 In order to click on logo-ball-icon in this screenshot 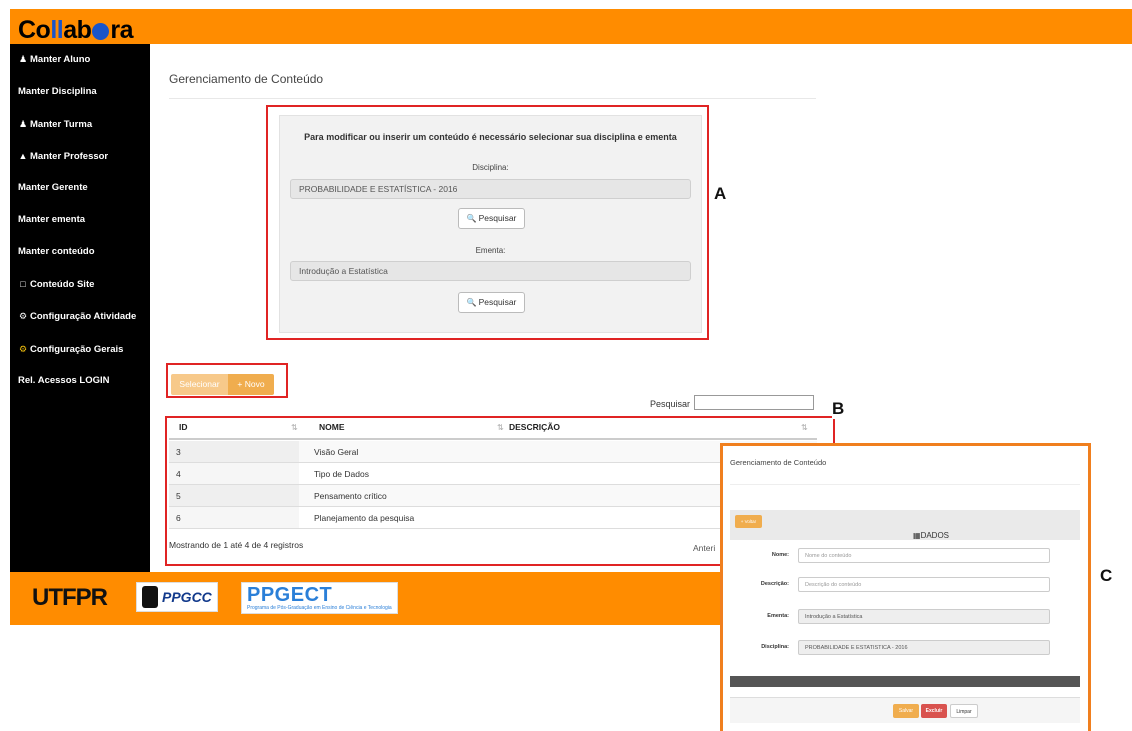, I will do `click(101, 31)`.